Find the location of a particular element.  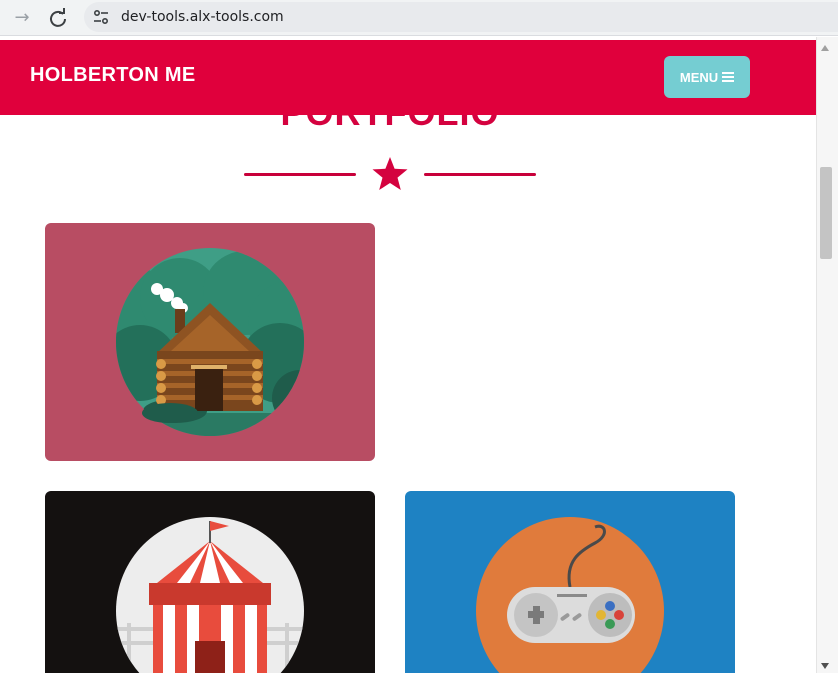

url-text: dev-tools.alx-tools.com is located at coordinates (202, 17).